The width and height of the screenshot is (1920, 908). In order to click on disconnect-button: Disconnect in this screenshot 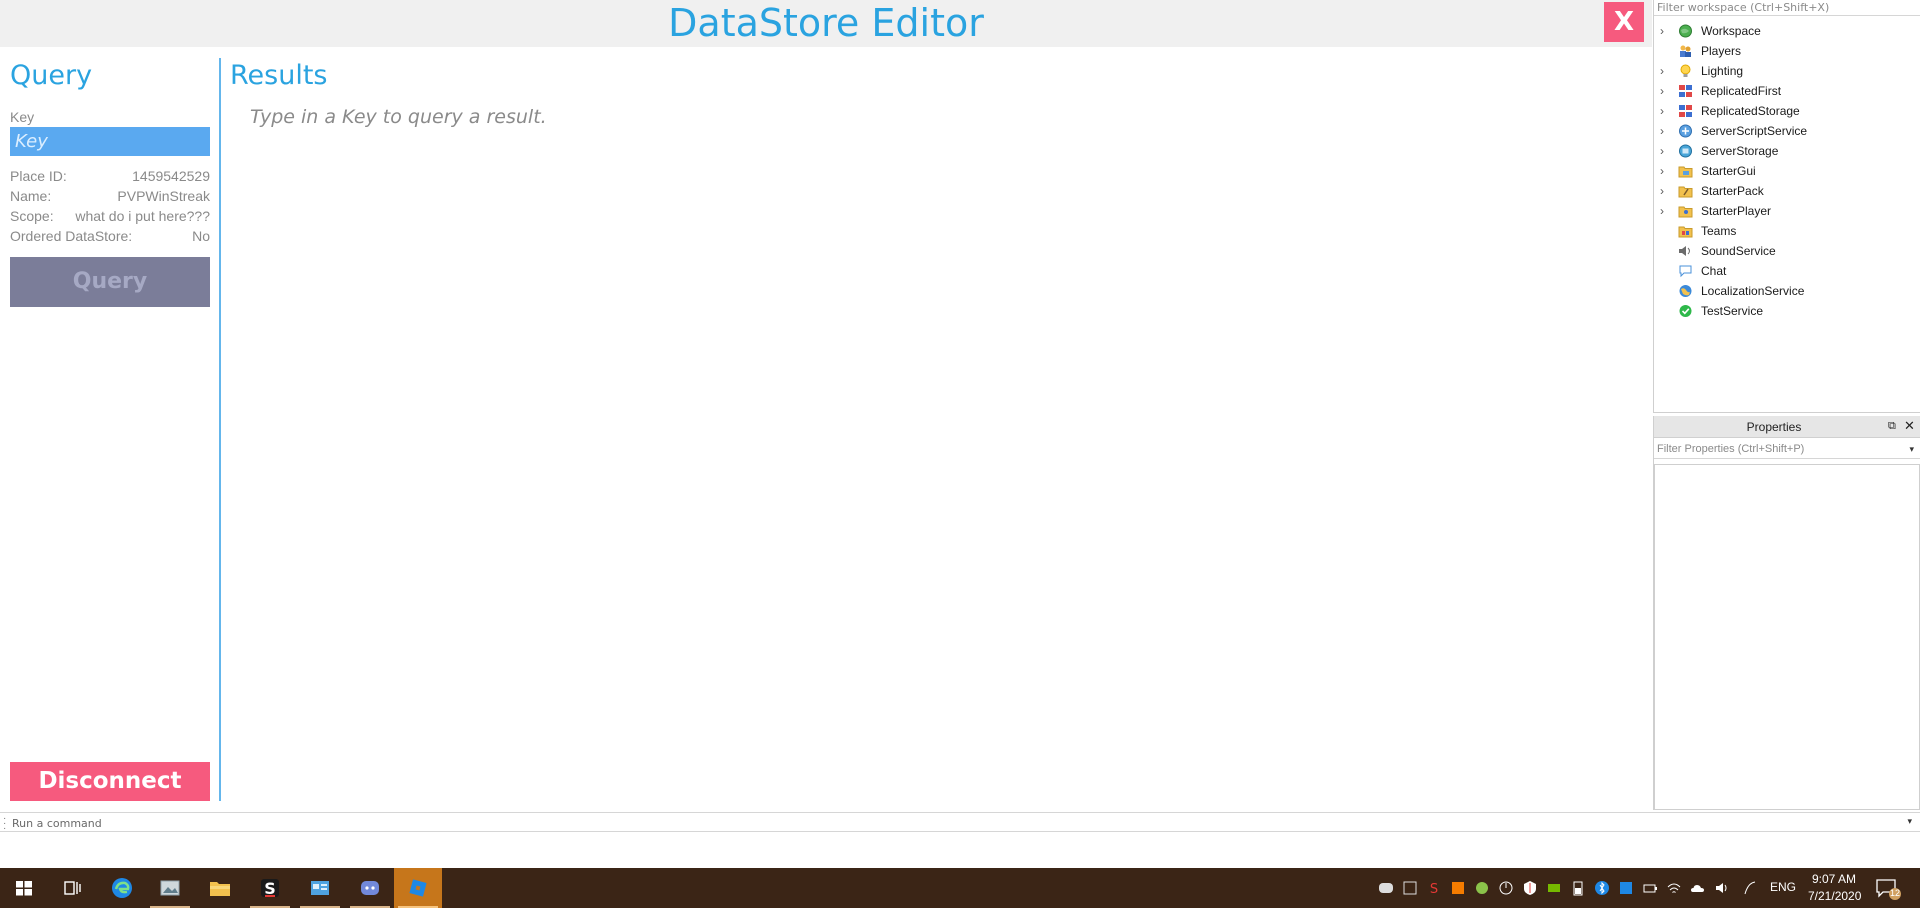, I will do `click(110, 781)`.